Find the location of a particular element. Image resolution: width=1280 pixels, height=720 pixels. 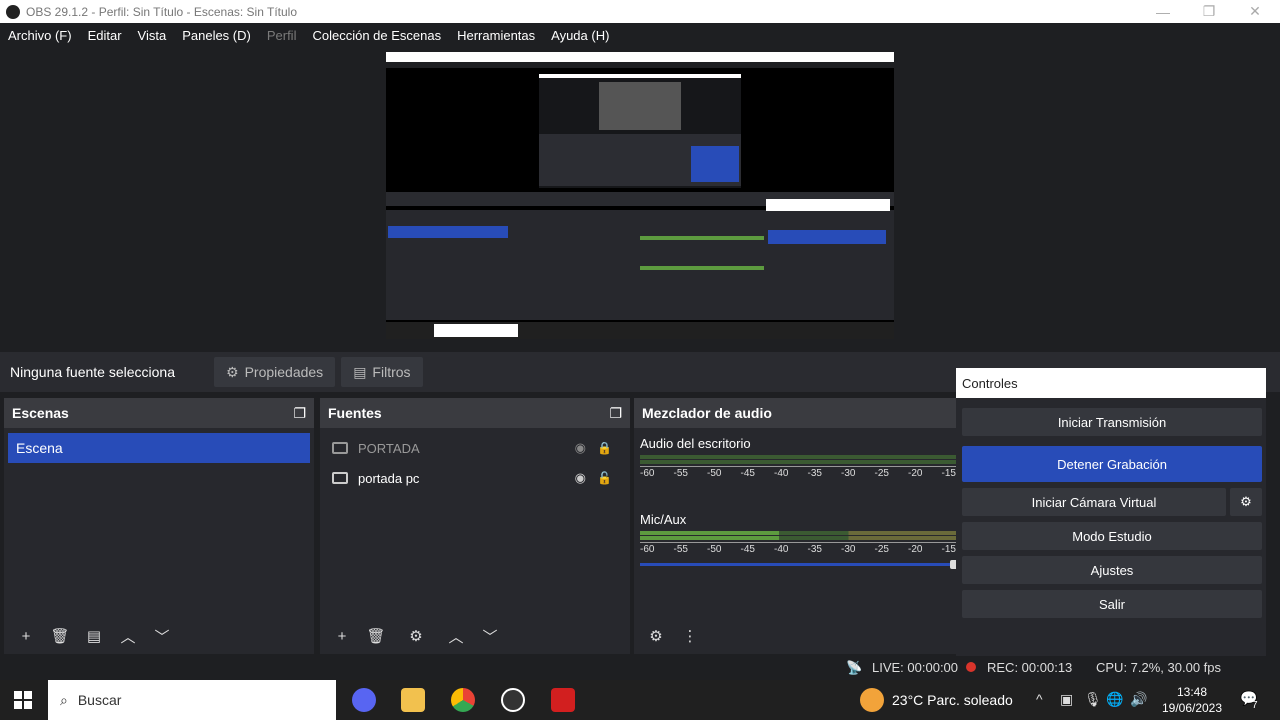

menu-archivo: Archivo (F) is located at coordinates (40, 35).